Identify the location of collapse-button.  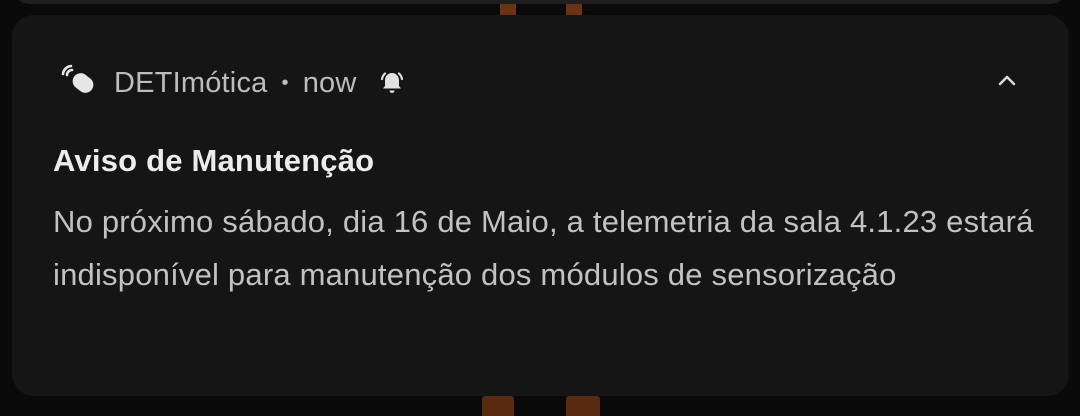
(1007, 83).